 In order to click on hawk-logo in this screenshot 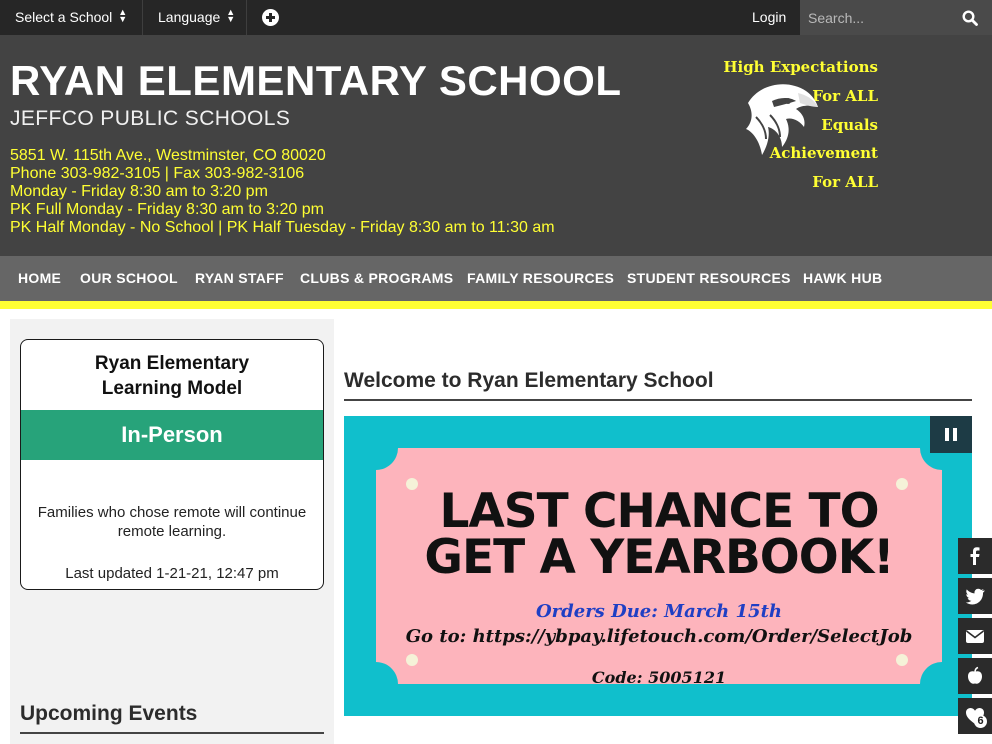, I will do `click(781, 120)`.